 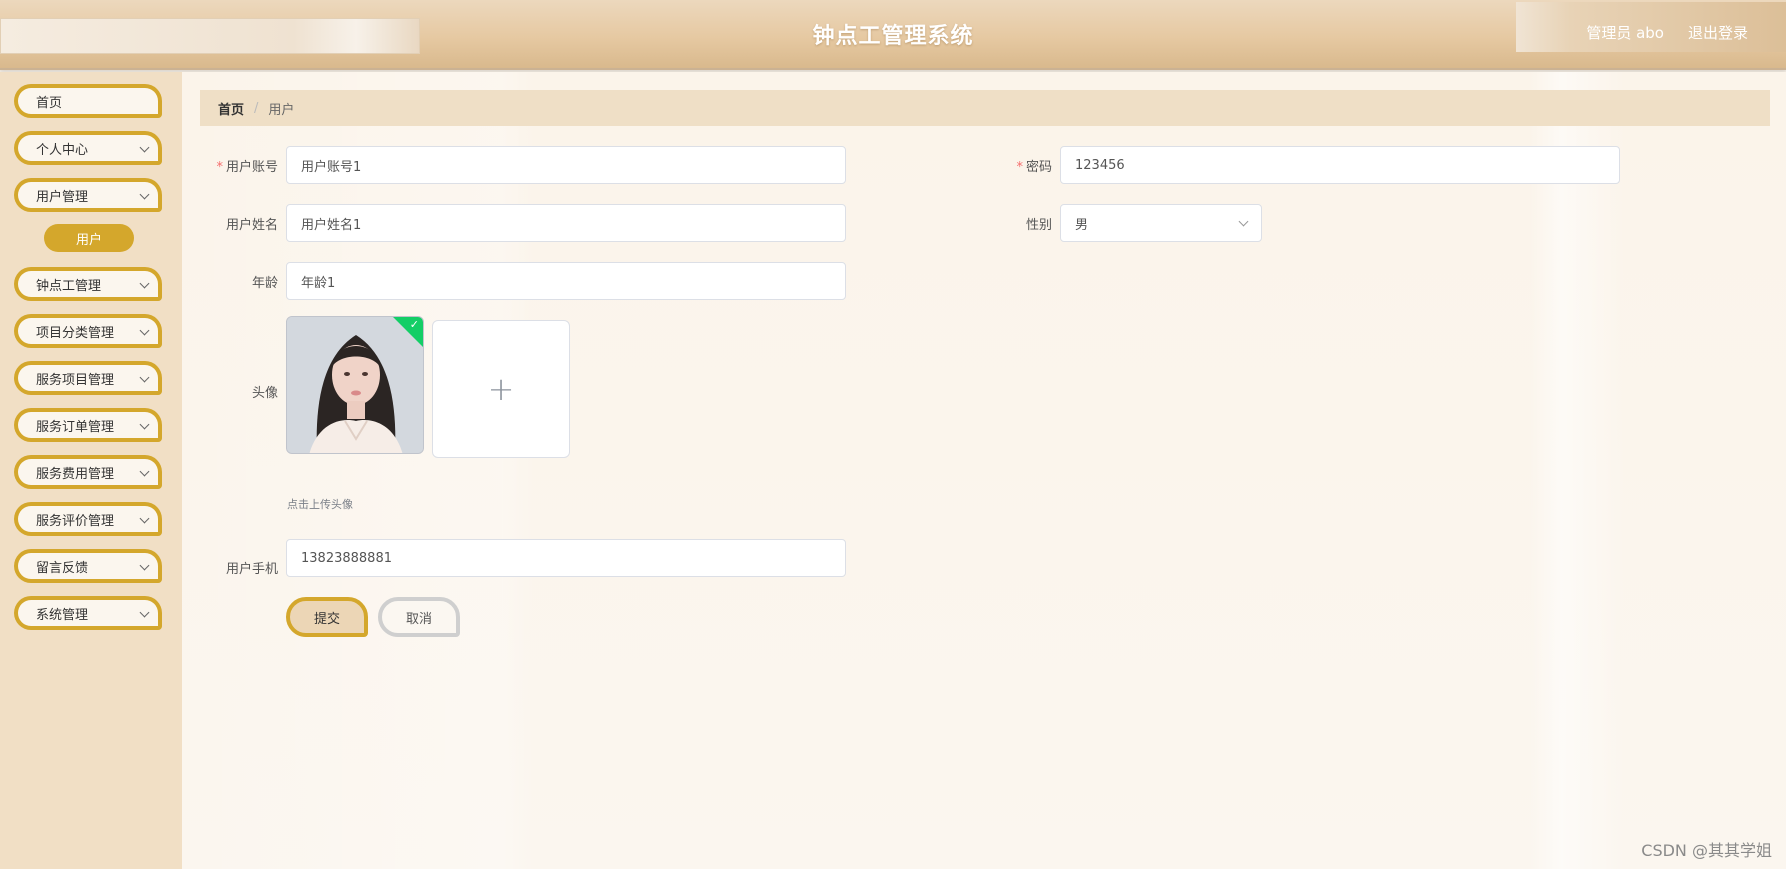 What do you see at coordinates (327, 617) in the screenshot?
I see `submit-button: 提交` at bounding box center [327, 617].